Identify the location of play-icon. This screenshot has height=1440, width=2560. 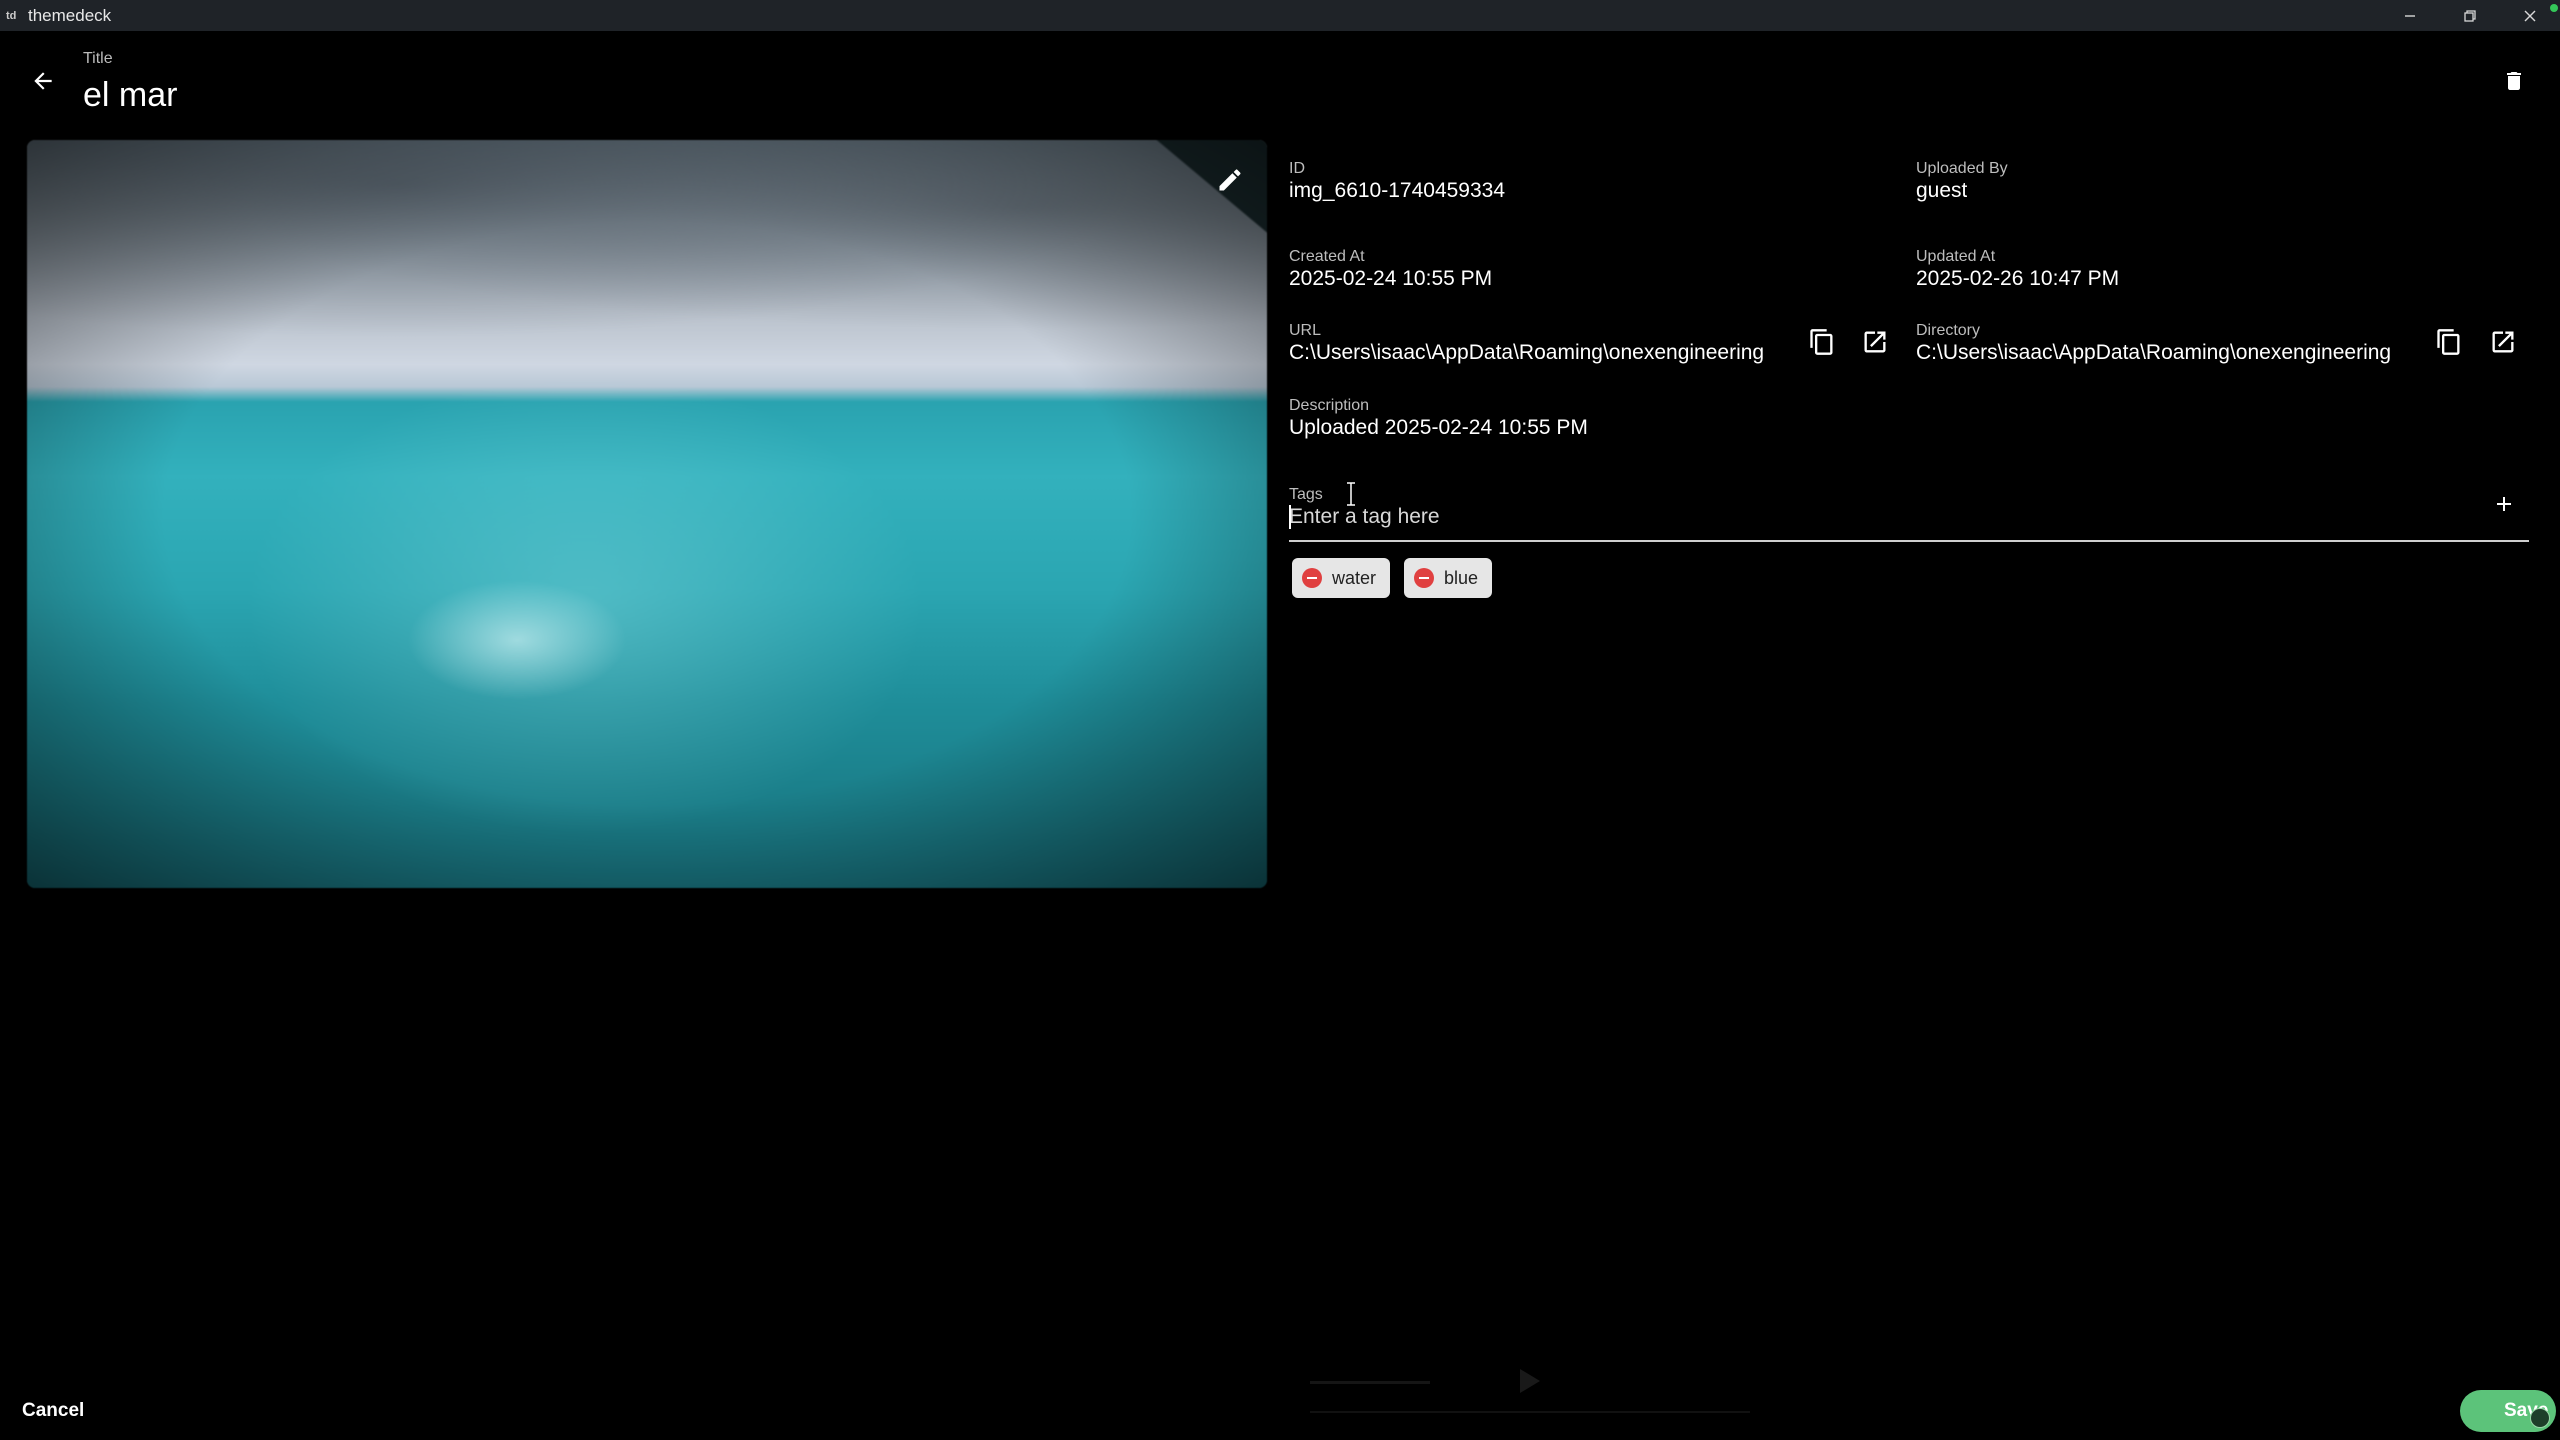
(1530, 1381).